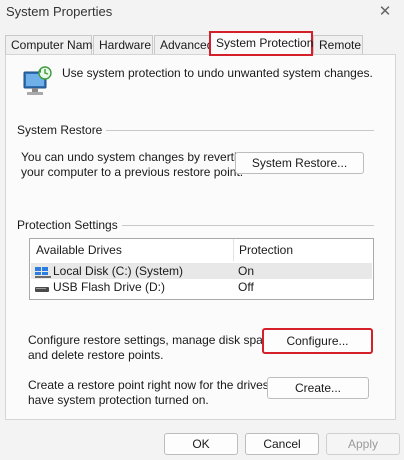  Describe the element at coordinates (246, 287) in the screenshot. I see `drive-protection-status: Off` at that location.